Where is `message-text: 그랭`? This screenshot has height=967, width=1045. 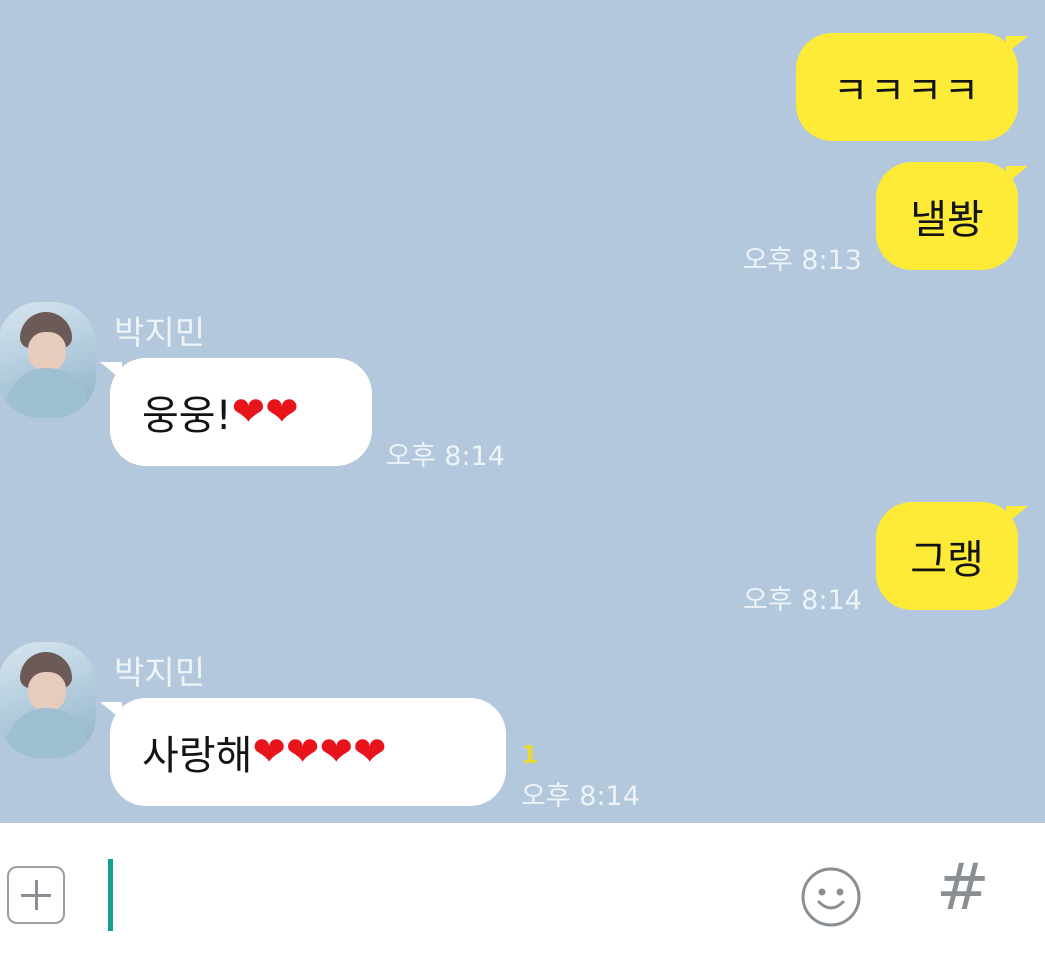
message-text: 그랭 is located at coordinates (947, 560).